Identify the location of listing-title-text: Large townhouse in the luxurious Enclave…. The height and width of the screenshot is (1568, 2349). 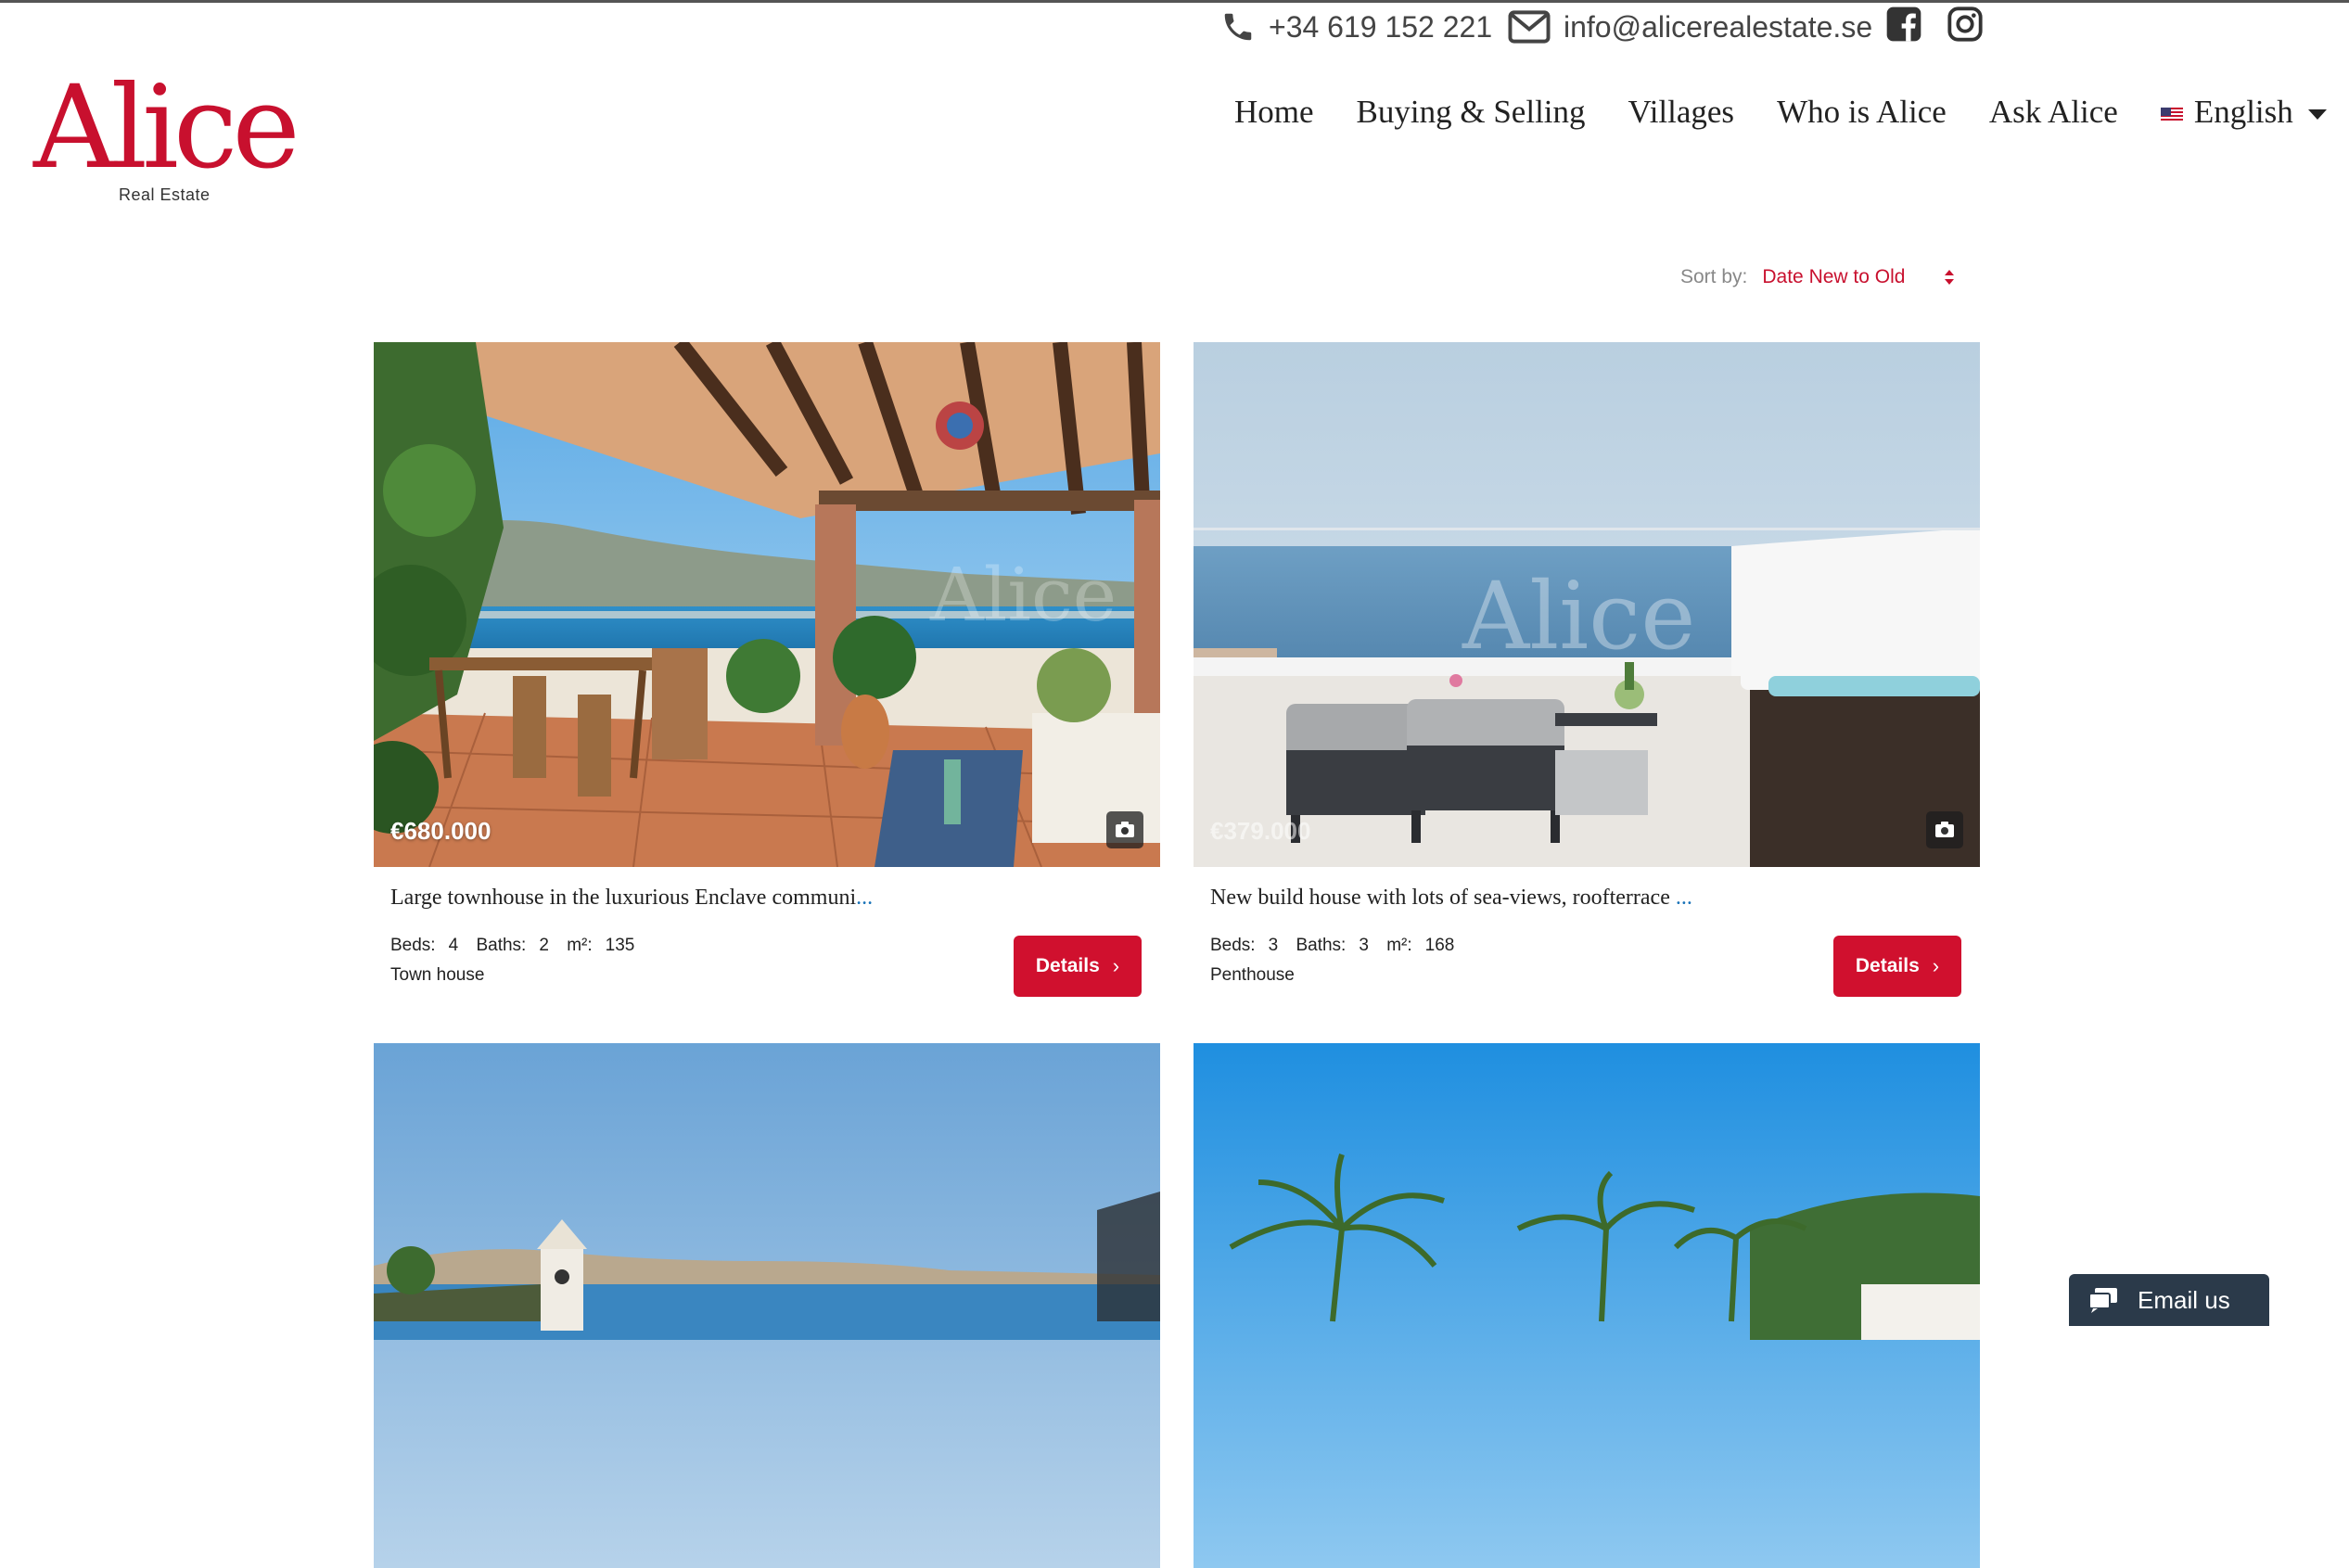
(623, 898).